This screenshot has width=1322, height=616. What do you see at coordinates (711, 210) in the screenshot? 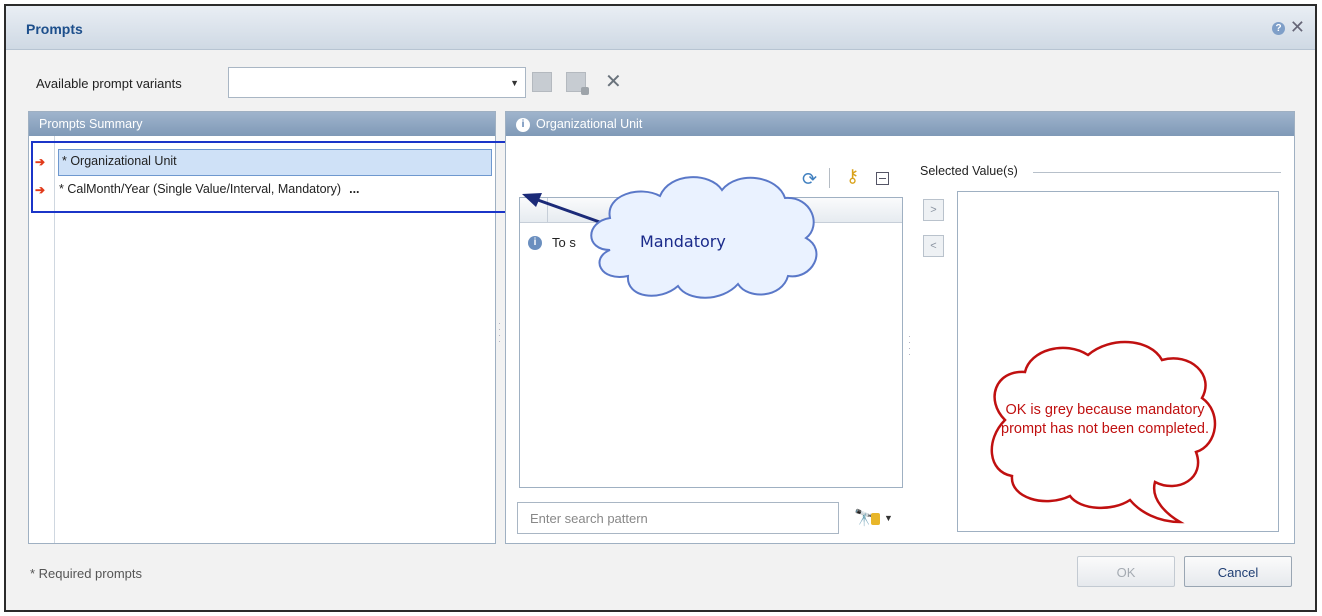
I see `list-column-header` at bounding box center [711, 210].